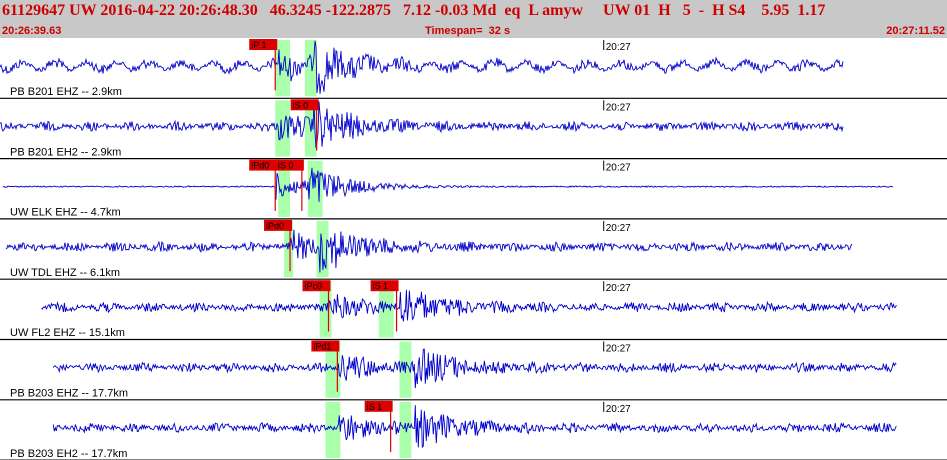 The width and height of the screenshot is (947, 460). Describe the element at coordinates (468, 31) in the screenshot. I see `timespan-label: Timespan= 32 s` at that location.